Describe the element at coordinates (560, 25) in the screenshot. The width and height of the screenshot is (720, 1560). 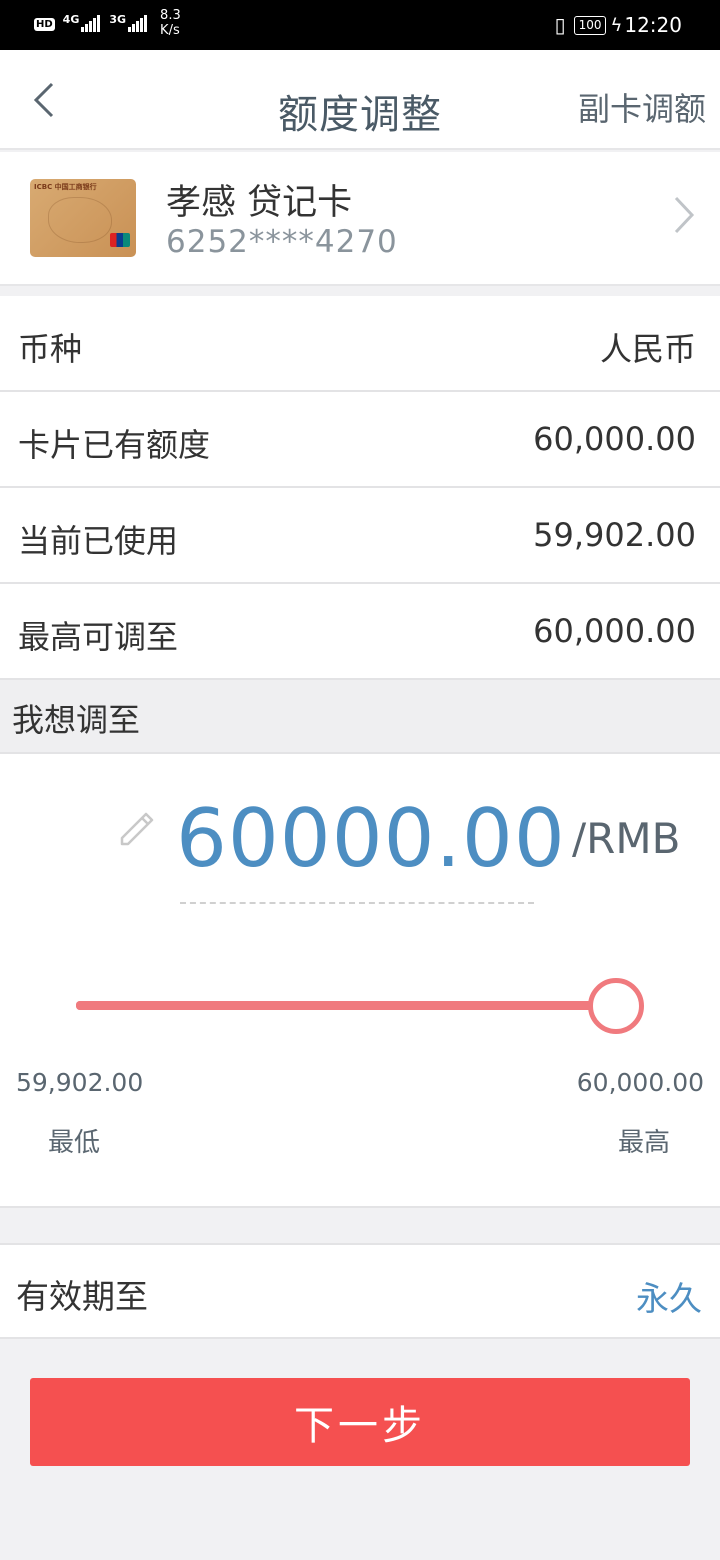
I see `vibrate-icon: ▯` at that location.